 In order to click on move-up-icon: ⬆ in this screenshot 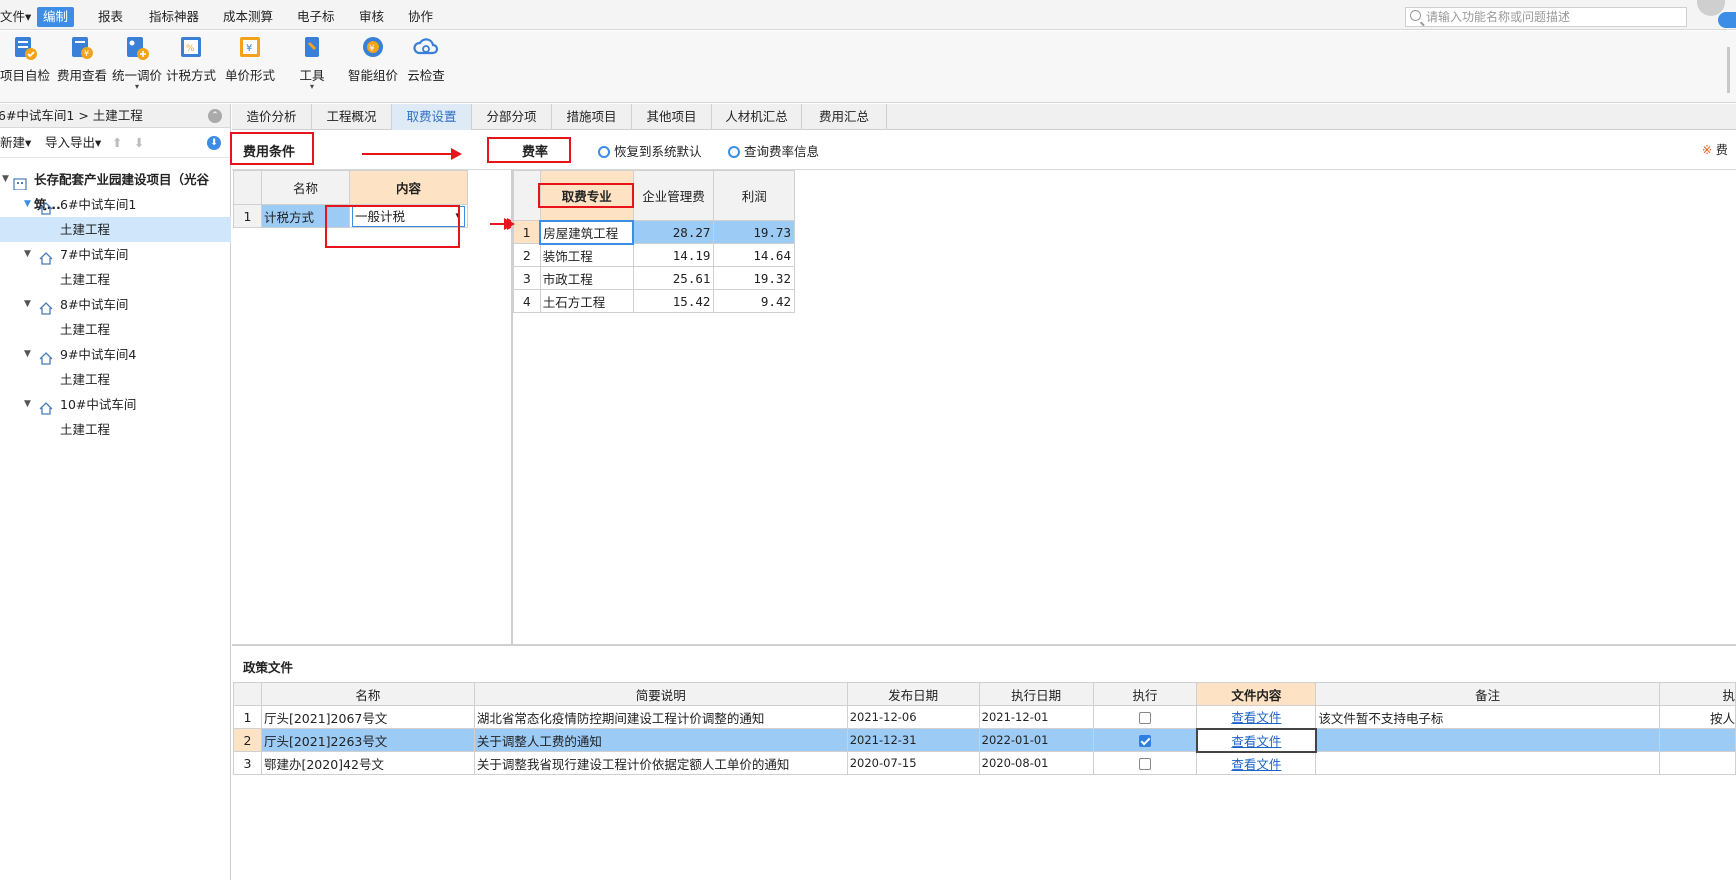, I will do `click(117, 143)`.